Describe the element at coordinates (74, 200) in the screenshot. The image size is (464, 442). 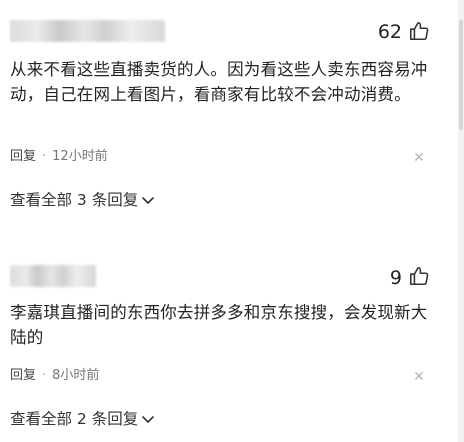
I see `view-all-replies-label: 查看全部 3 条回复` at that location.